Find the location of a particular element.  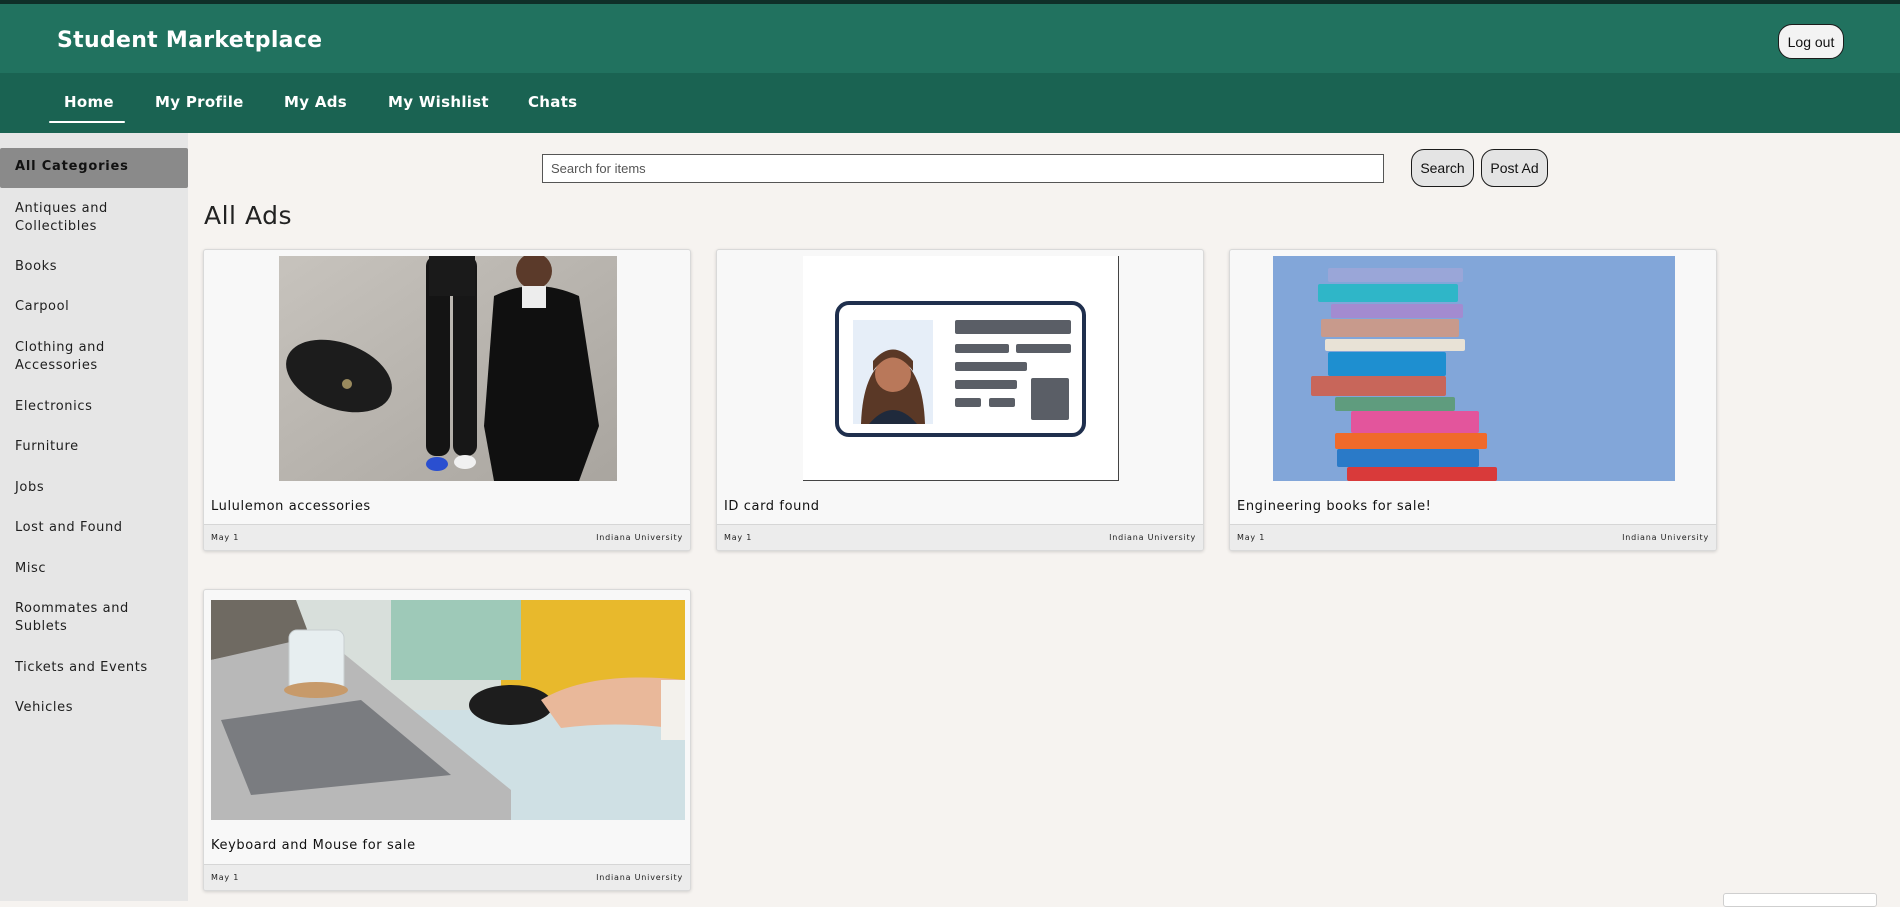

category-tickets: Tickets and Events is located at coordinates (97, 668).